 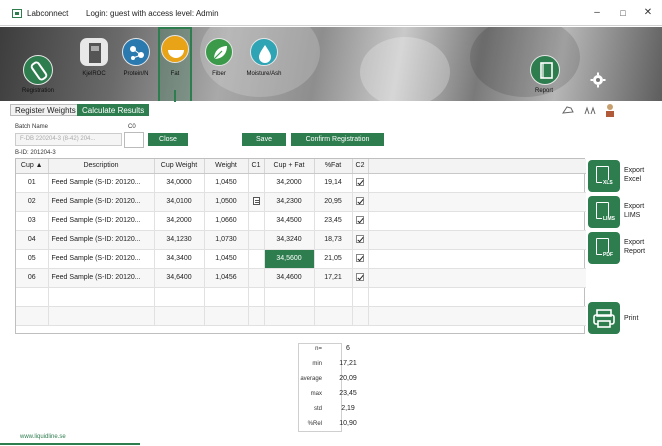 What do you see at coordinates (610, 110) in the screenshot?
I see `user-icon` at bounding box center [610, 110].